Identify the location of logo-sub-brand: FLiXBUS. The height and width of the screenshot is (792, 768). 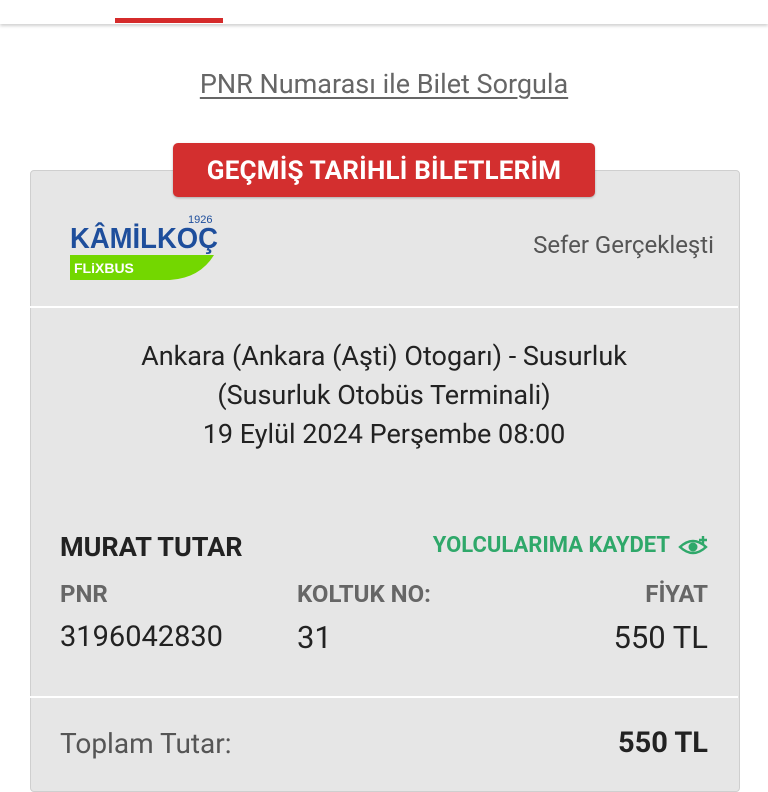
(104, 268).